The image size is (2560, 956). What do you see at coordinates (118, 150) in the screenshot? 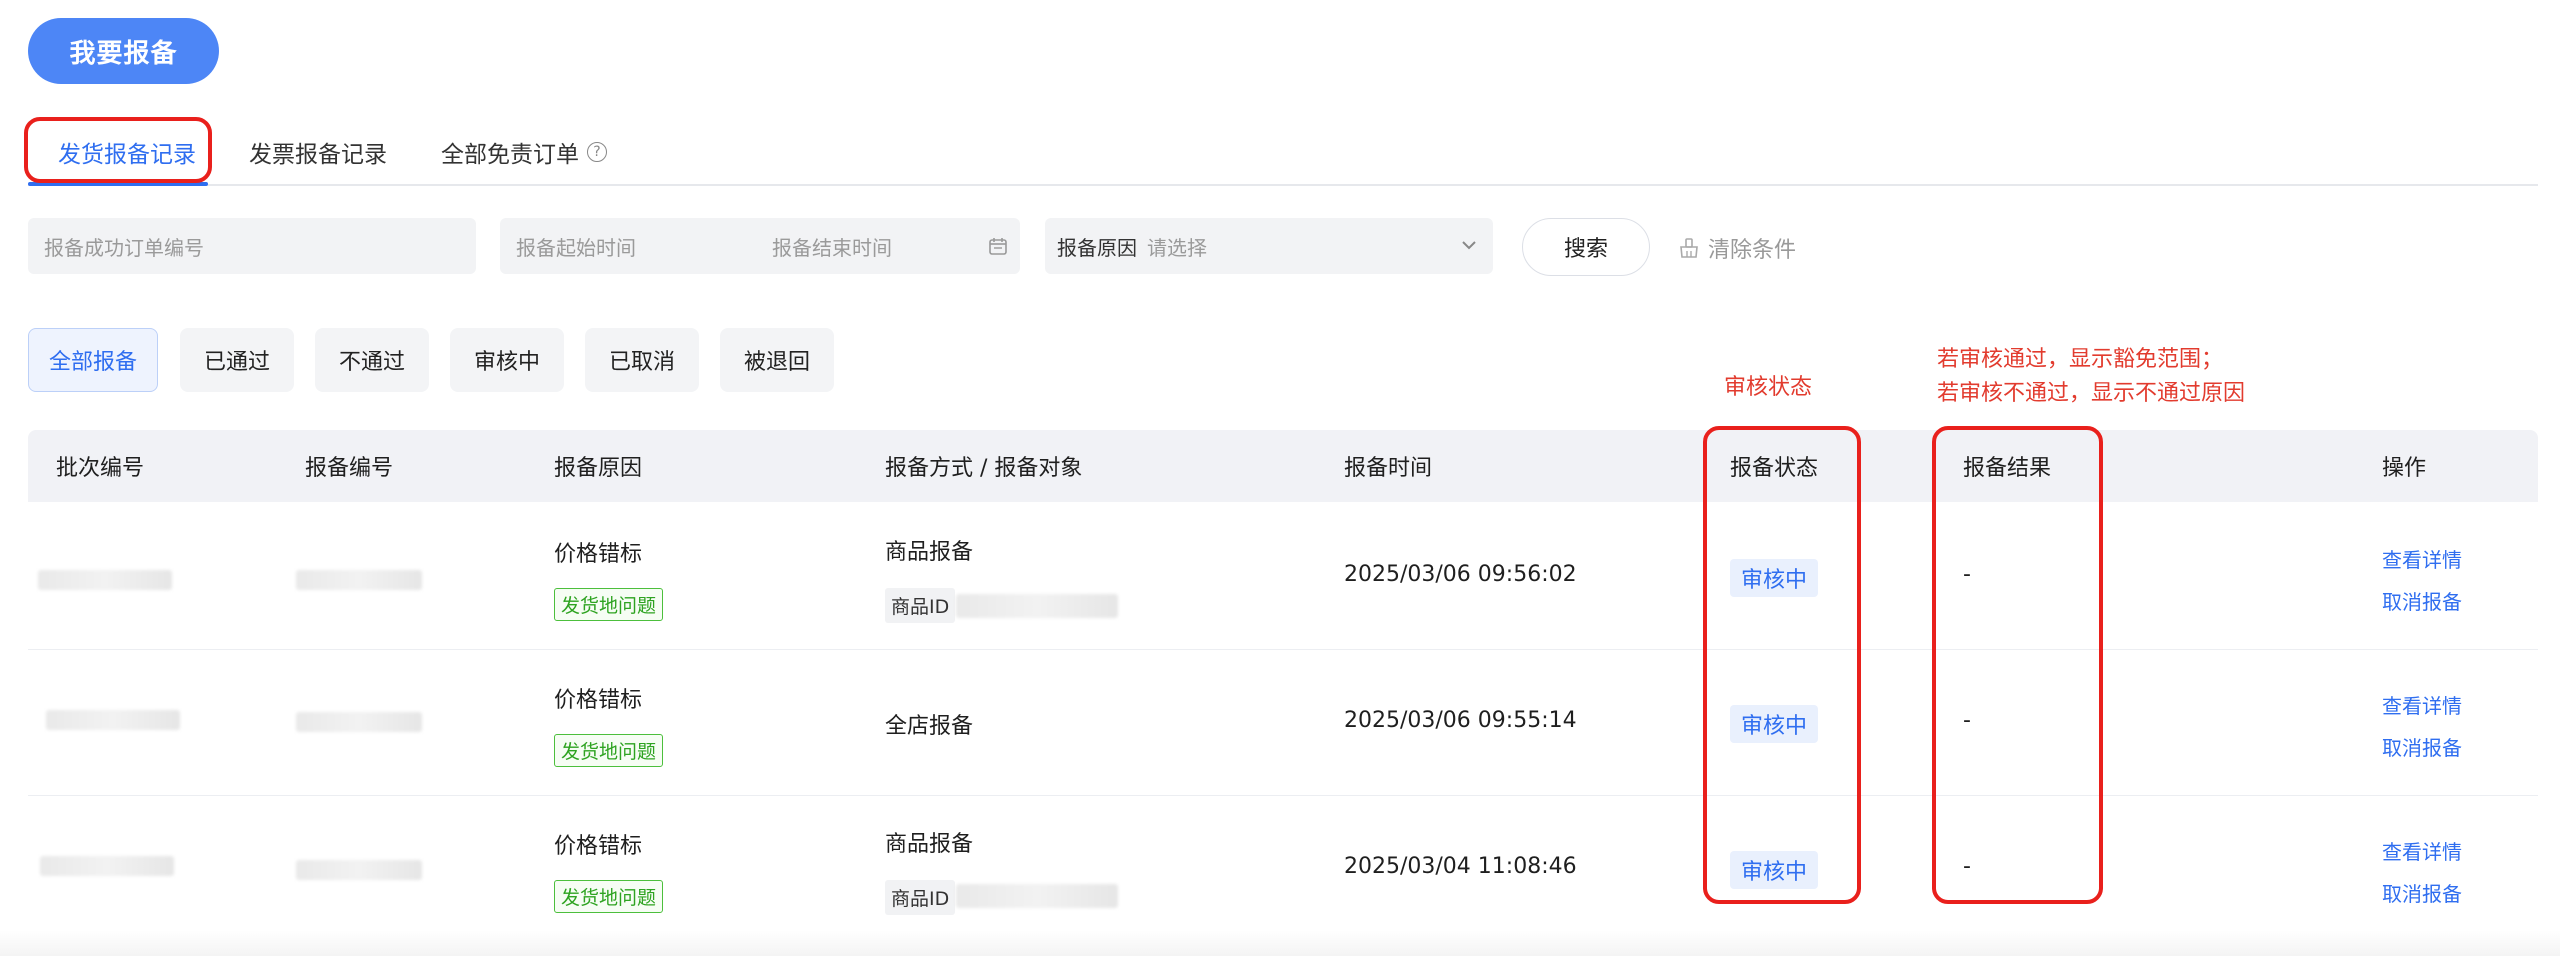
I see `annotation-box-active-tab` at bounding box center [118, 150].